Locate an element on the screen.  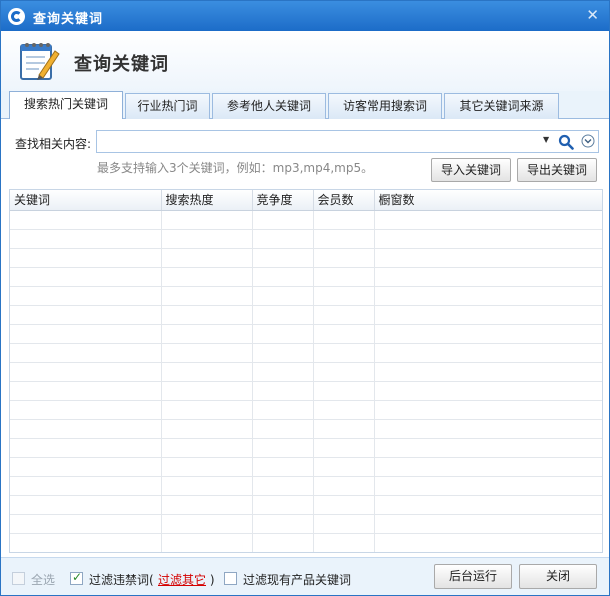
dropdown-arrow-icon: ▼ is located at coordinates (546, 139).